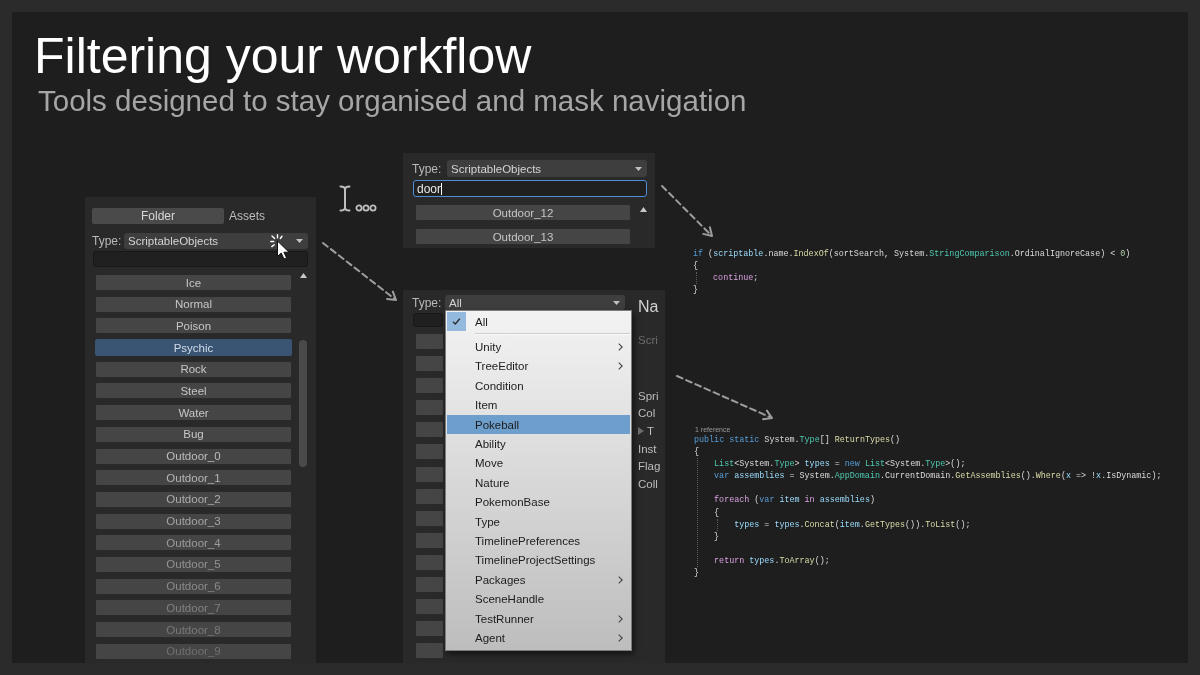 The height and width of the screenshot is (675, 1200). Describe the element at coordinates (523, 212) in the screenshot. I see `list-item-button: Outdoor_12` at that location.